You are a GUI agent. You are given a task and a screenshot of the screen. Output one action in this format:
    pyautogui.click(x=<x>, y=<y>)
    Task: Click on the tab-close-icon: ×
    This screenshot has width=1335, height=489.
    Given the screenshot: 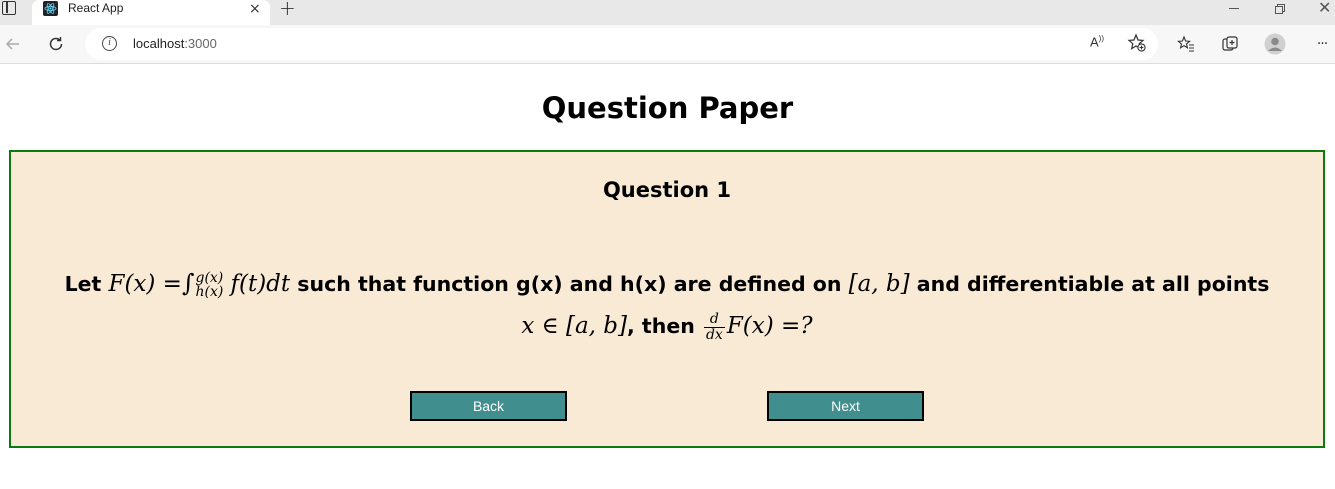 What is the action you would take?
    pyautogui.click(x=255, y=9)
    